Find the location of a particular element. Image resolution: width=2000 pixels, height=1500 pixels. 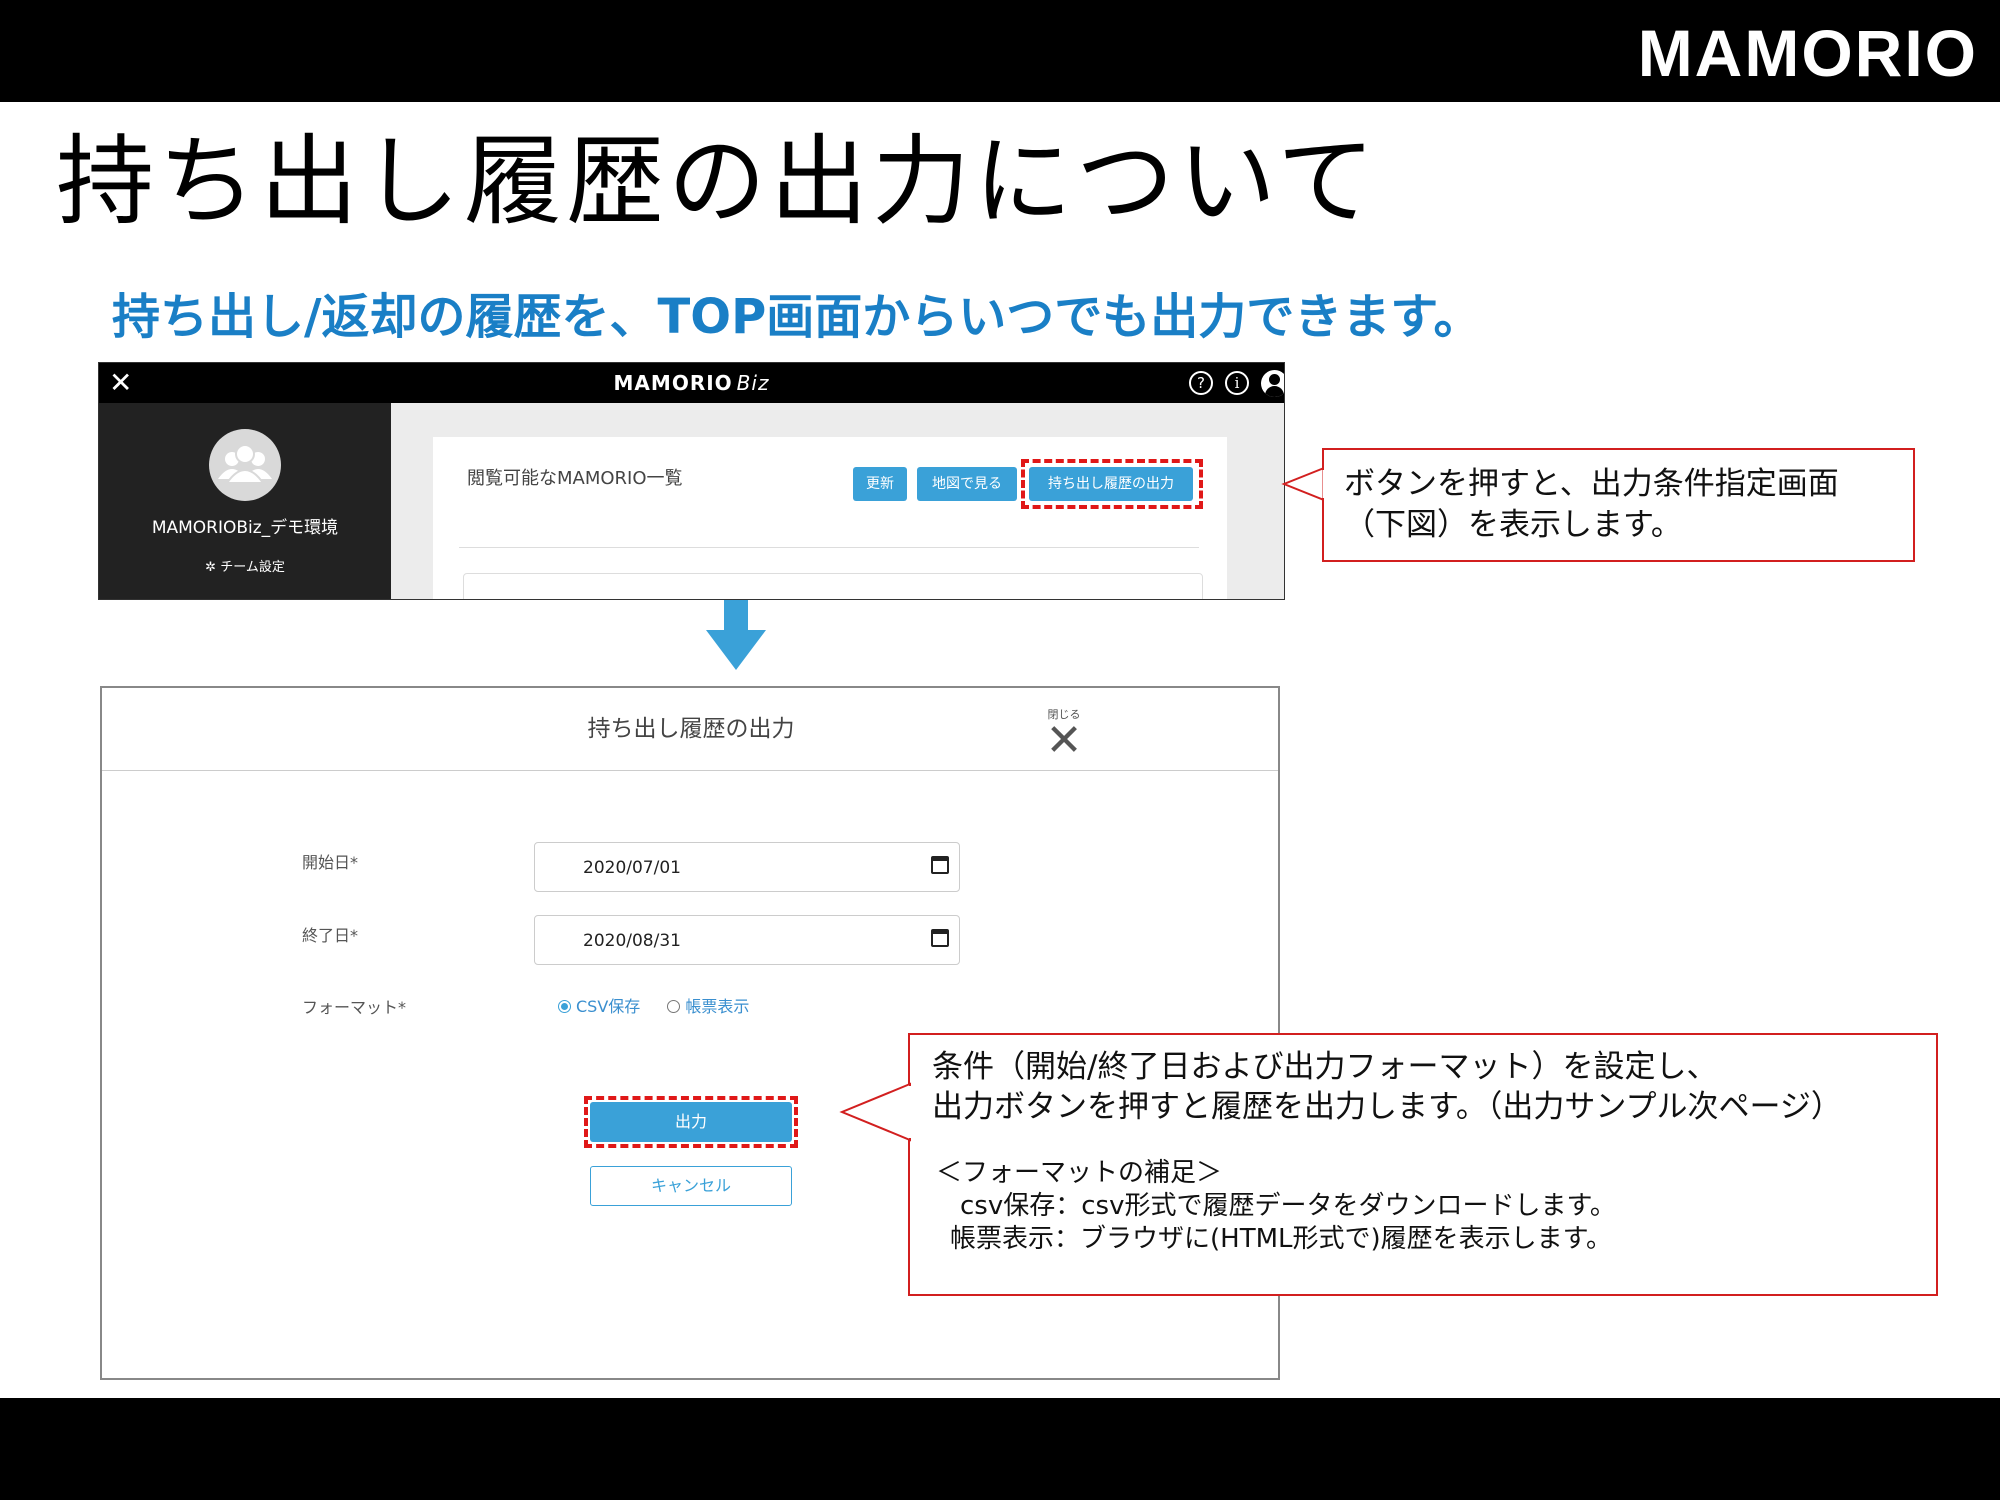

history-button-highlight is located at coordinates (1112, 484).